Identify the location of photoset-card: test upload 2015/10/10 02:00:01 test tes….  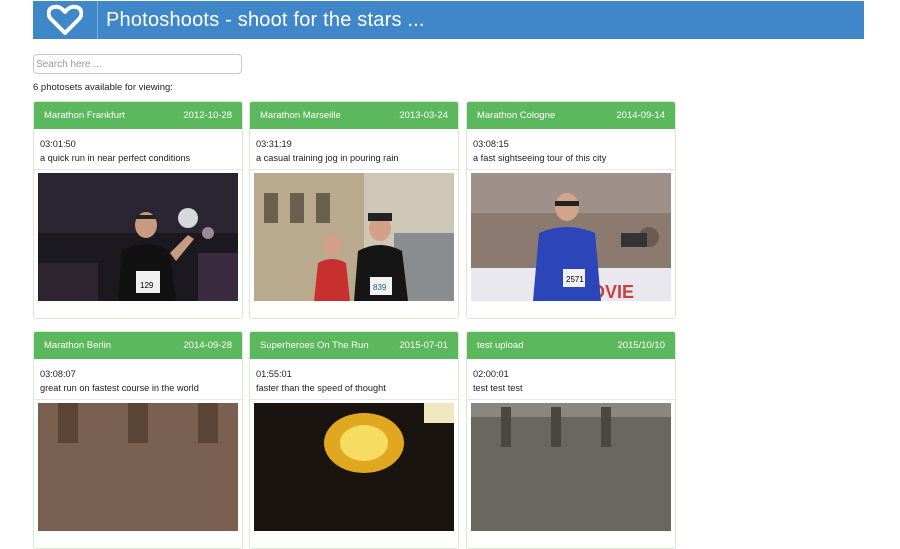
(571, 440).